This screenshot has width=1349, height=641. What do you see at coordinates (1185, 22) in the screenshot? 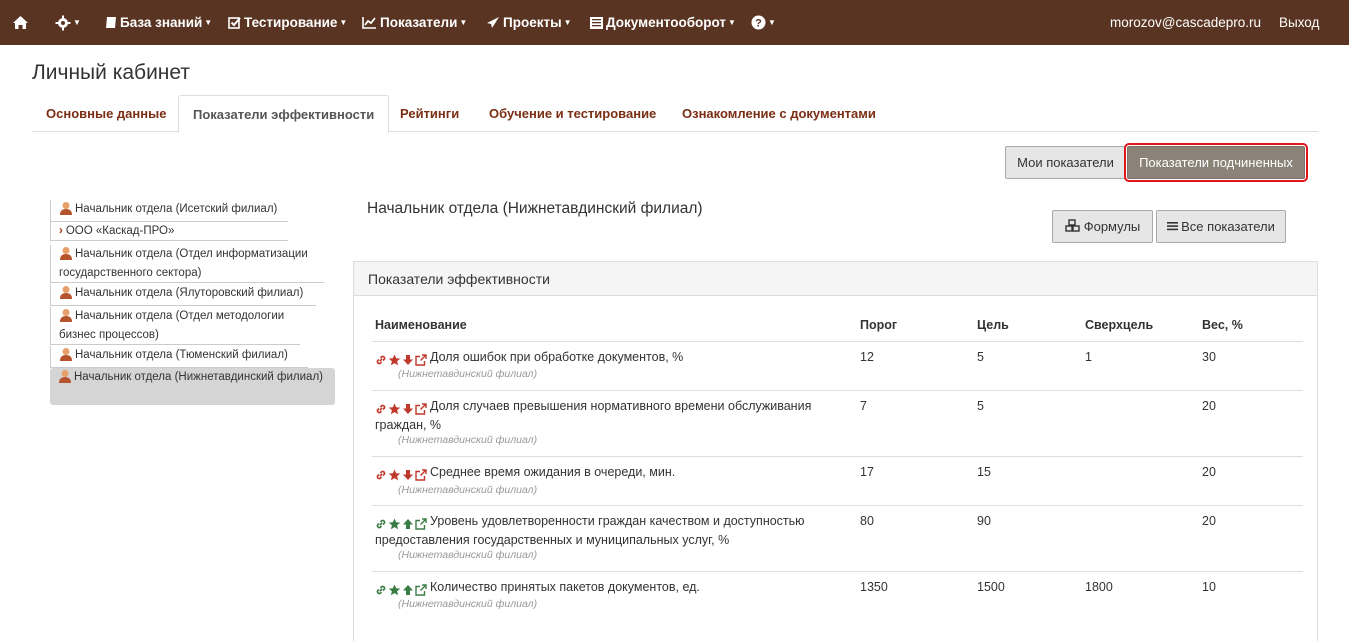
I see `user-email: morozov@cascadepro.ru` at bounding box center [1185, 22].